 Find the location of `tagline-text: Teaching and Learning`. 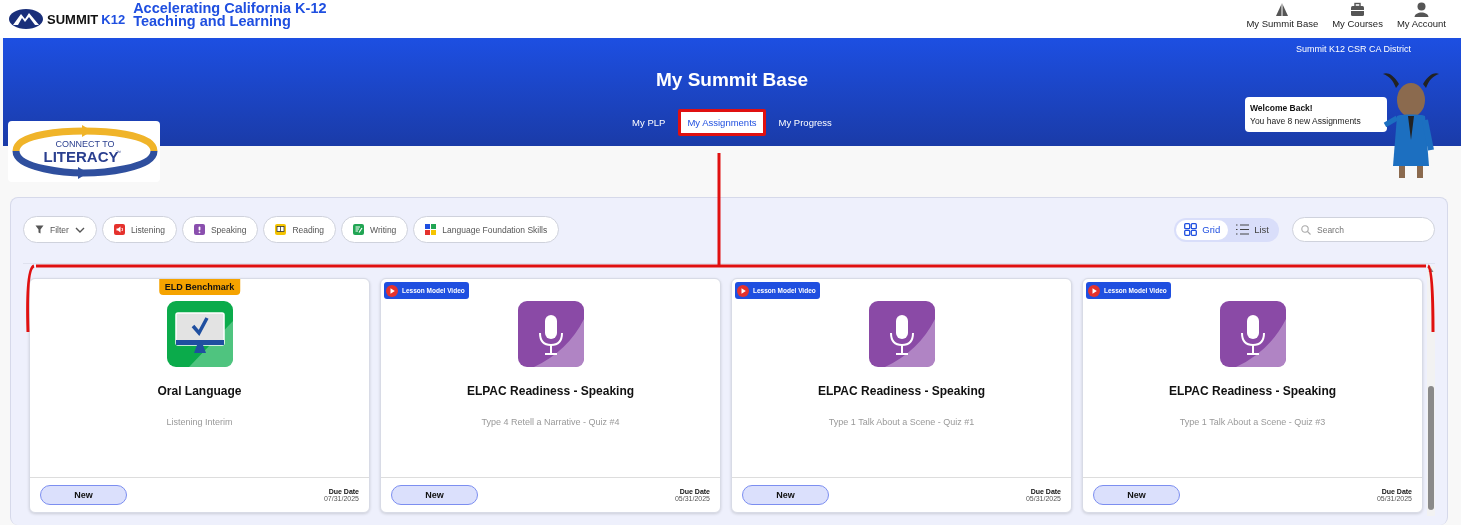

tagline-text: Teaching and Learning is located at coordinates (212, 21).